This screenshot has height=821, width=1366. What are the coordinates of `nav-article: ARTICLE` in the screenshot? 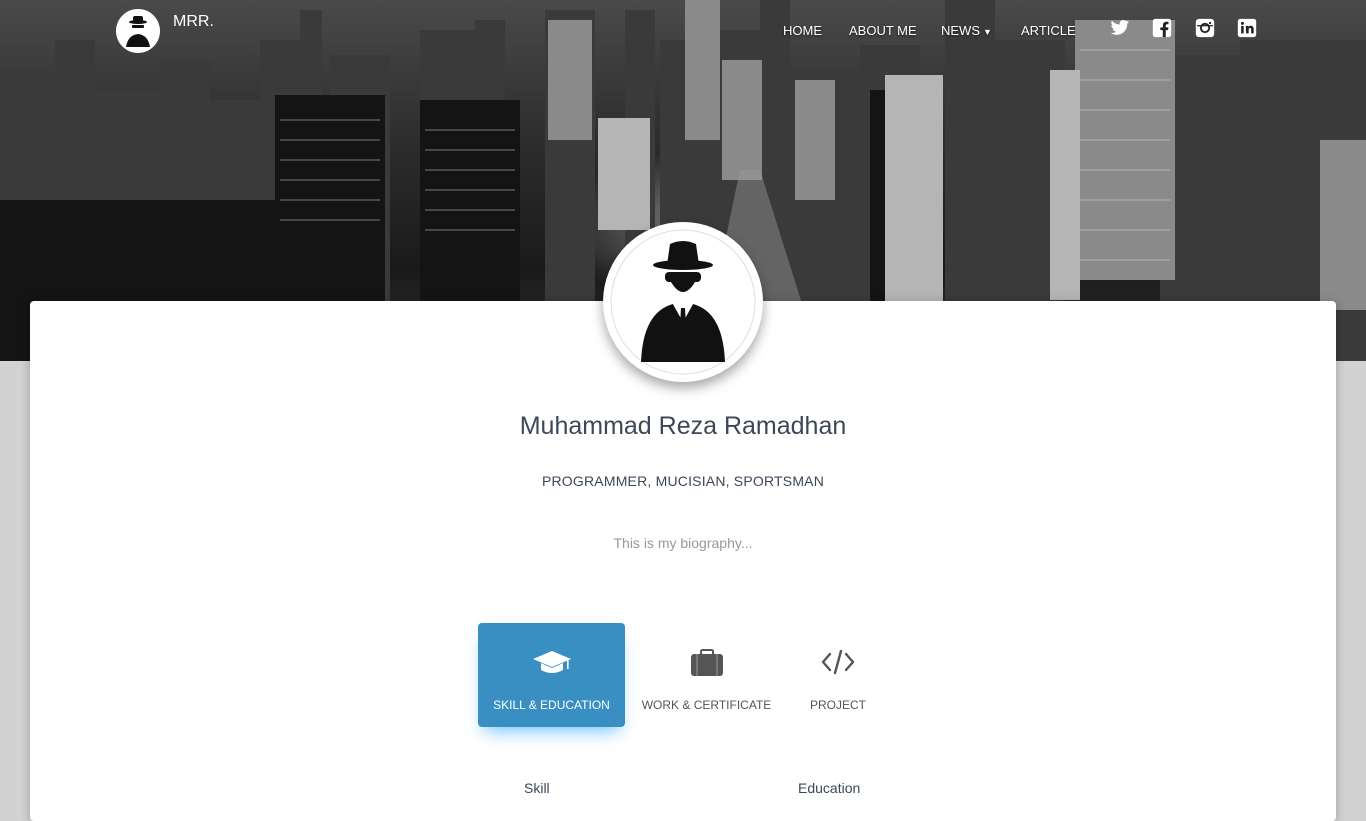 It's located at (1048, 30).